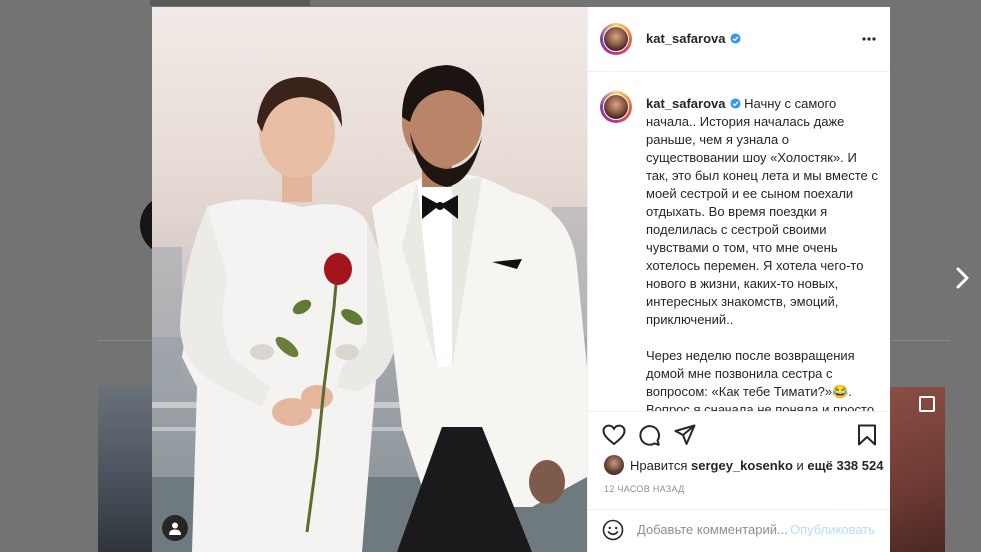 The width and height of the screenshot is (981, 552). What do you see at coordinates (869, 39) in the screenshot?
I see `more-icon` at bounding box center [869, 39].